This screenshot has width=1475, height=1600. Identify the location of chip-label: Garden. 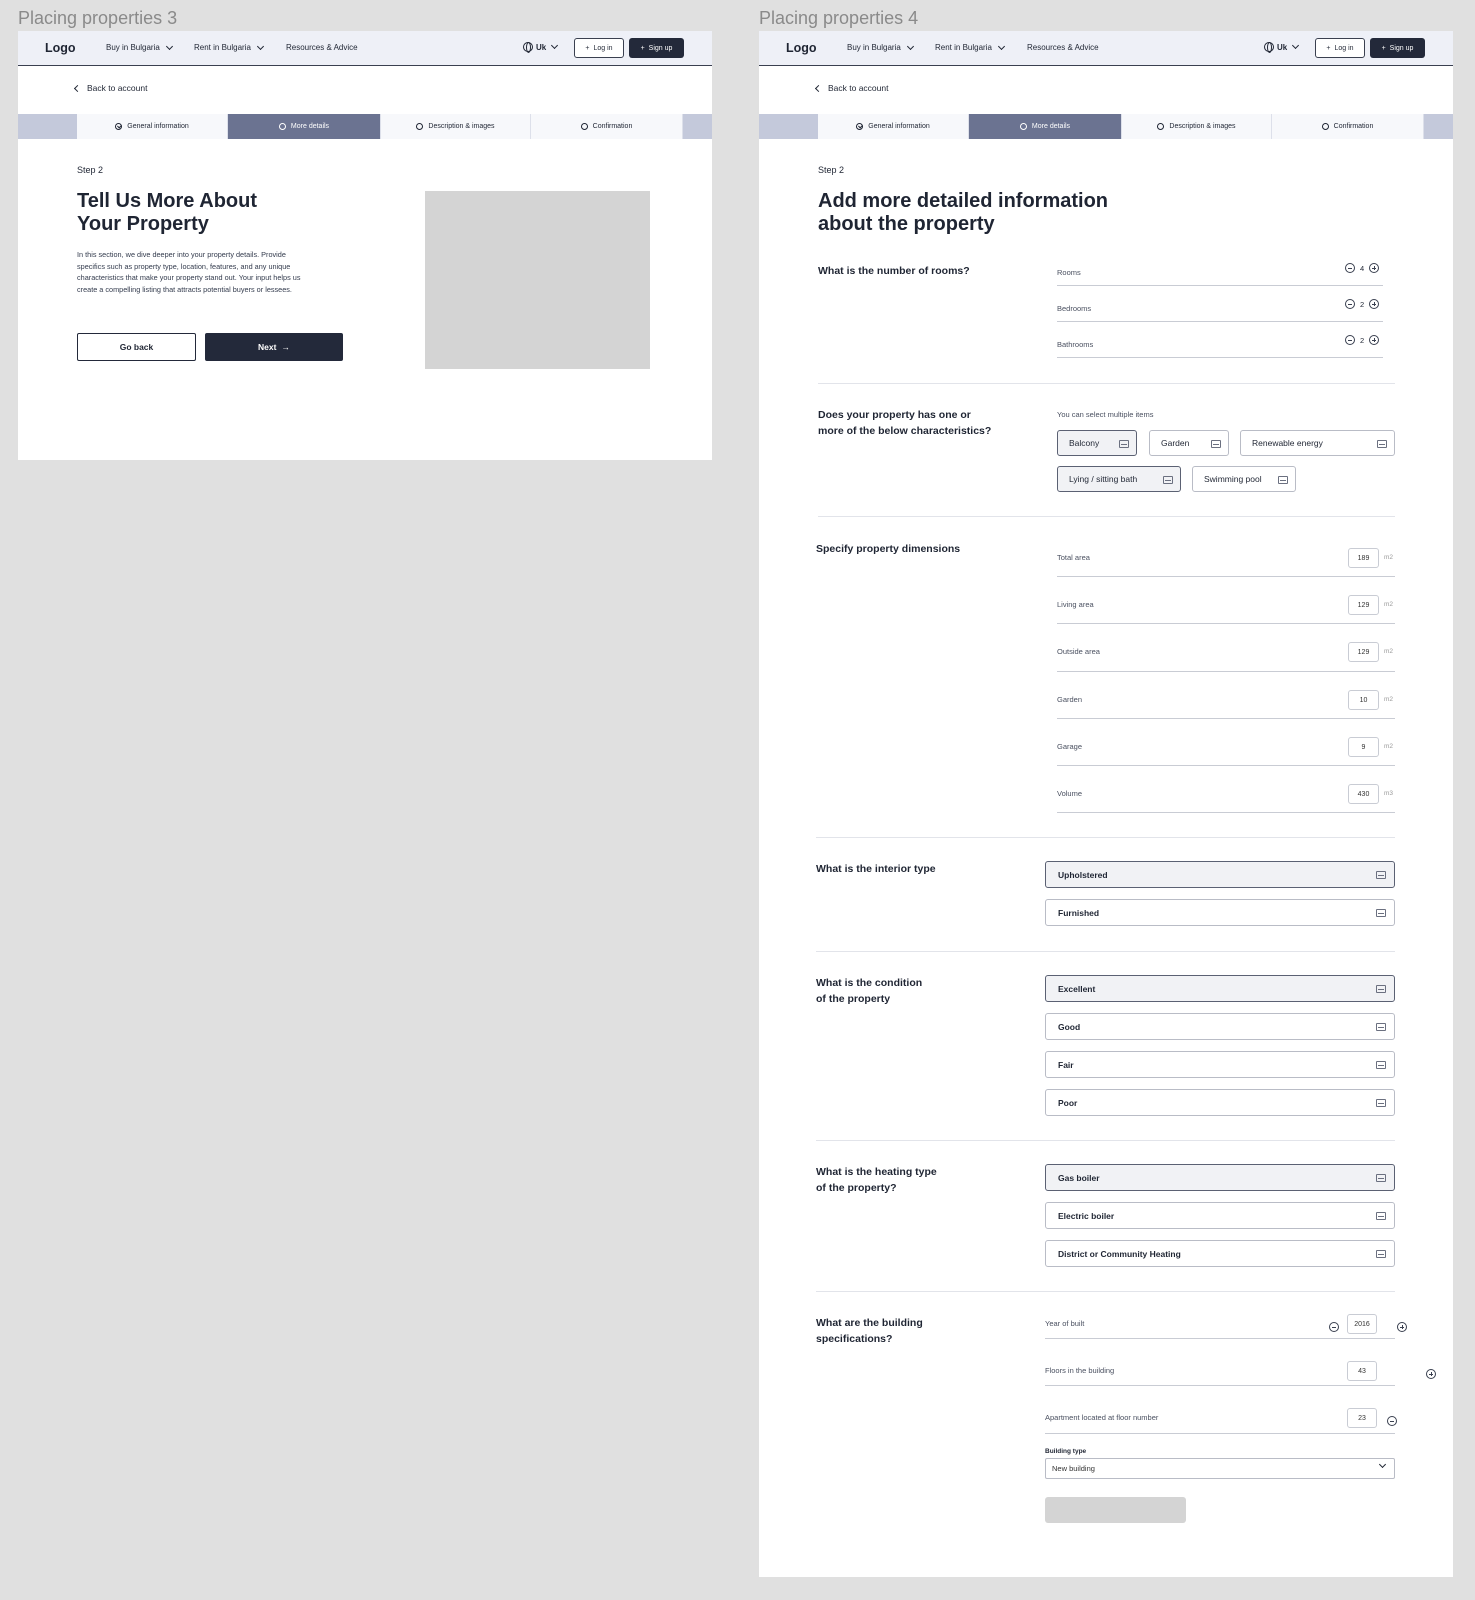
(1175, 443).